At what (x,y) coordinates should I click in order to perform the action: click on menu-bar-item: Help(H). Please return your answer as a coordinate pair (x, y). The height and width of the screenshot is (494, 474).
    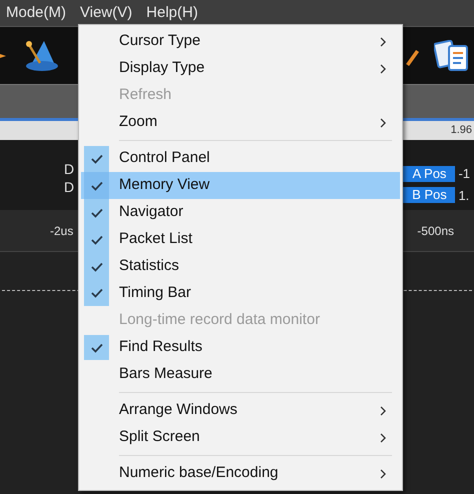
    Looking at the image, I should click on (172, 13).